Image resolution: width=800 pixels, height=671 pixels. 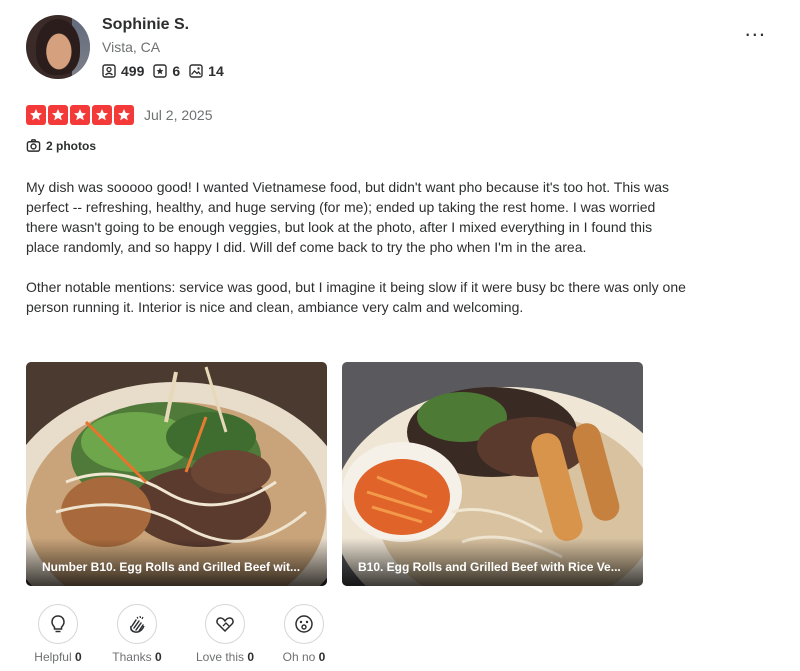 What do you see at coordinates (178, 115) in the screenshot?
I see `review-date: Jul 2, 2025` at bounding box center [178, 115].